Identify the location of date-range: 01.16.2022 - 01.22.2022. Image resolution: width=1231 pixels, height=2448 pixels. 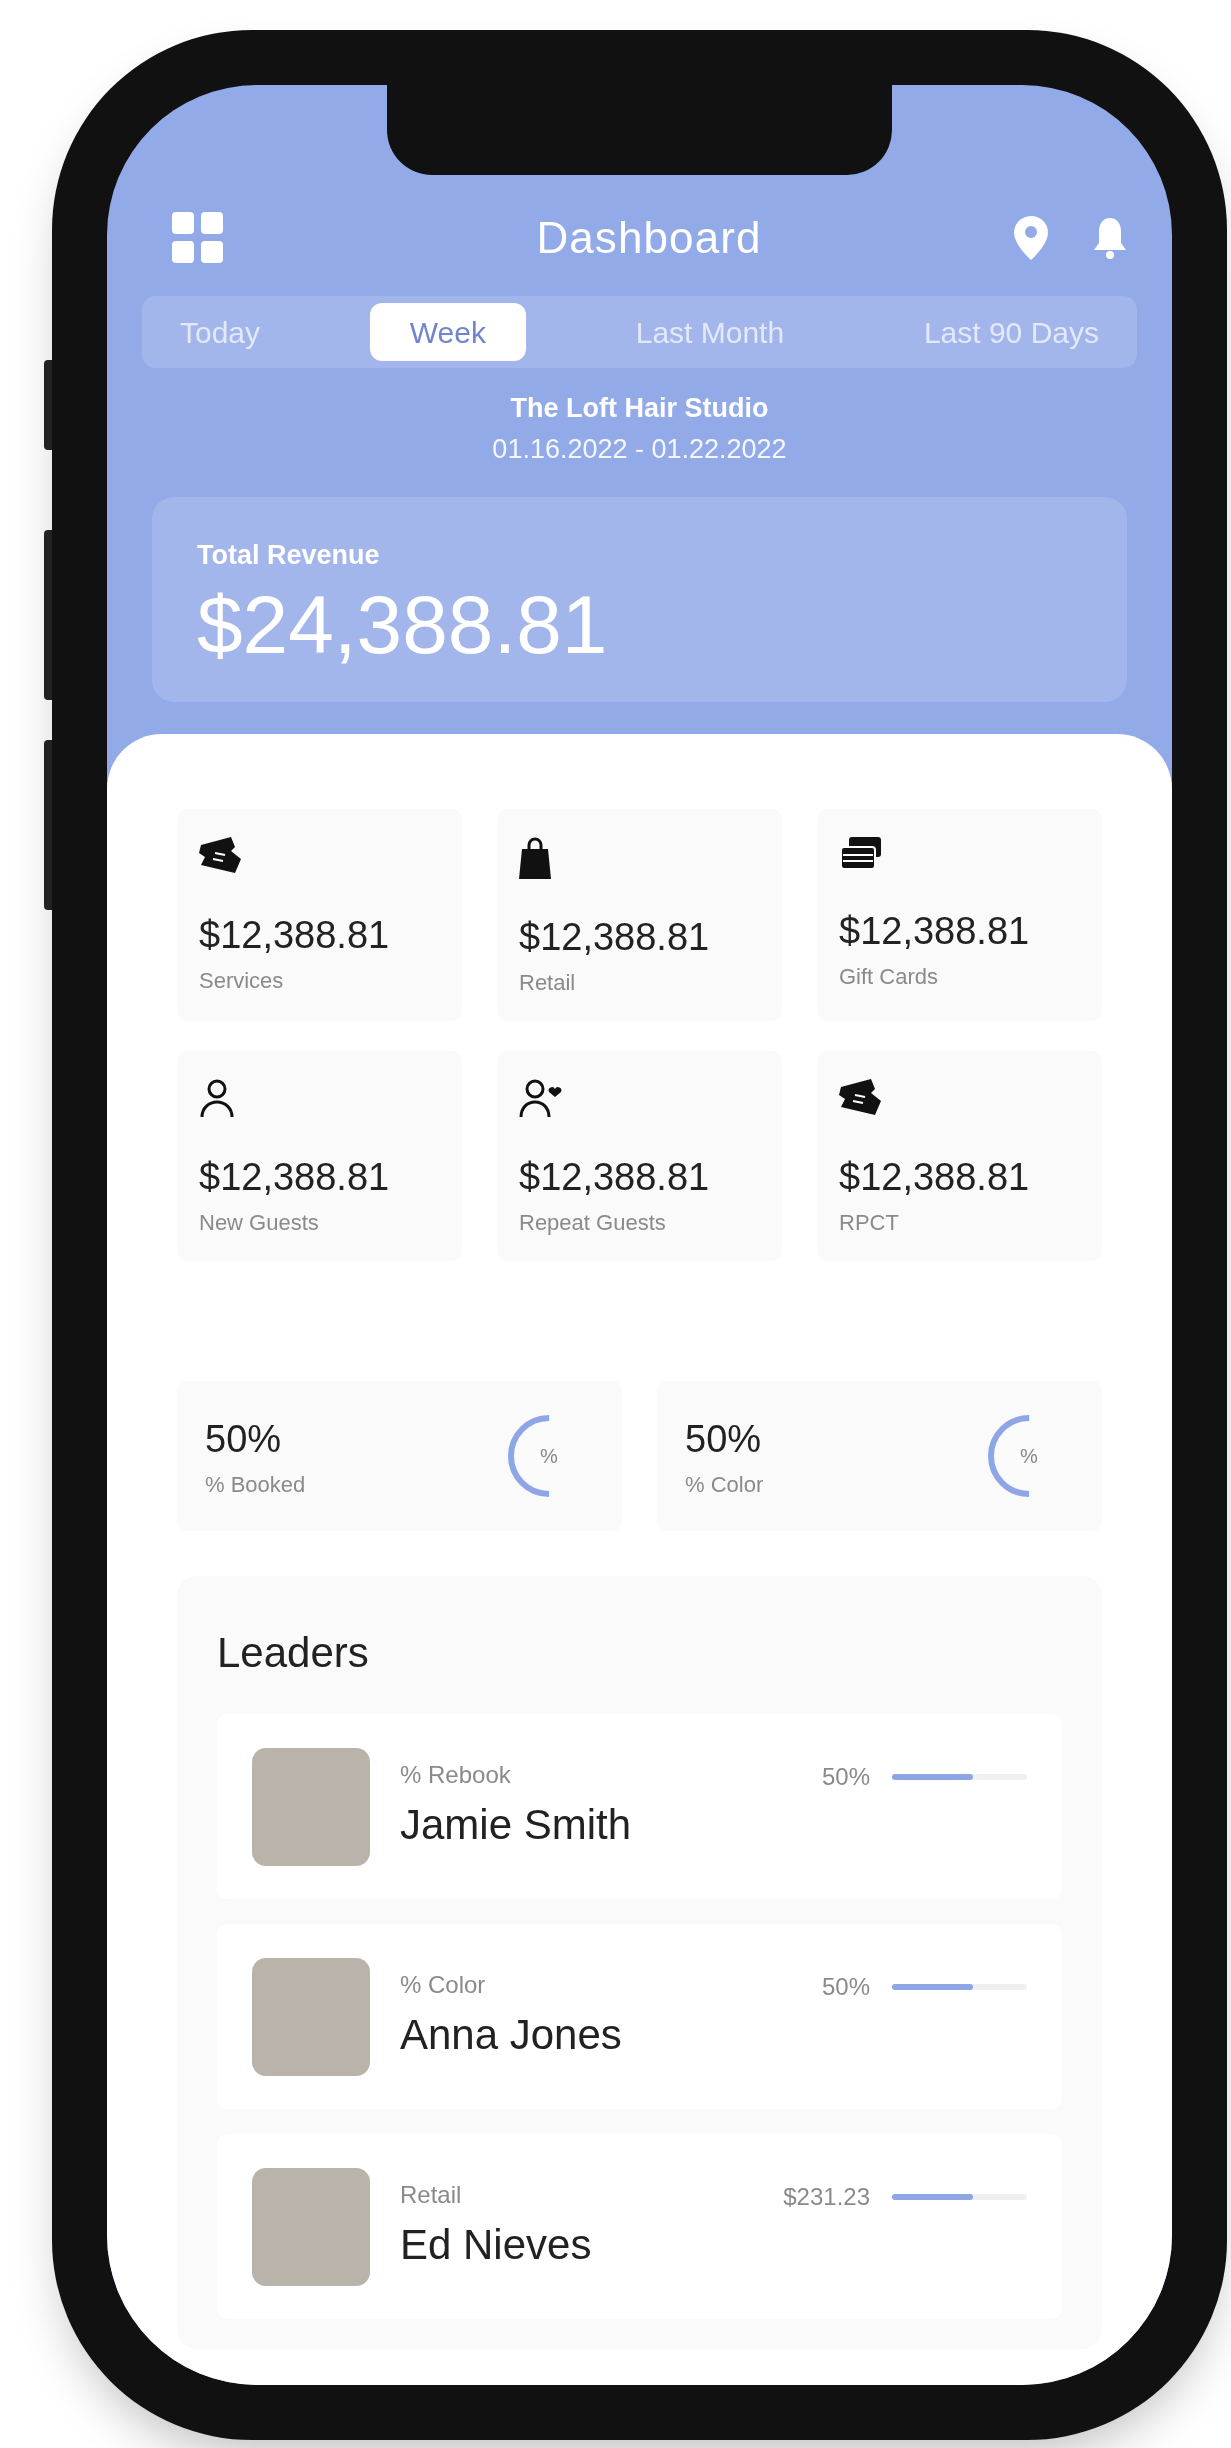
(639, 449).